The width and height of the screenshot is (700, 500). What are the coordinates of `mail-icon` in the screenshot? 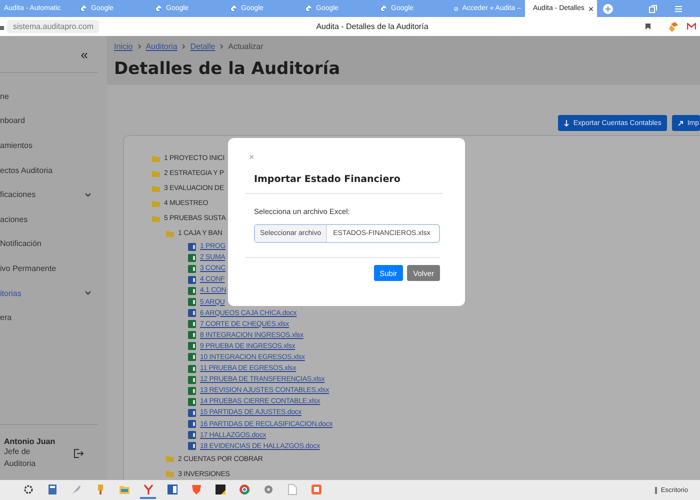 It's located at (691, 26).